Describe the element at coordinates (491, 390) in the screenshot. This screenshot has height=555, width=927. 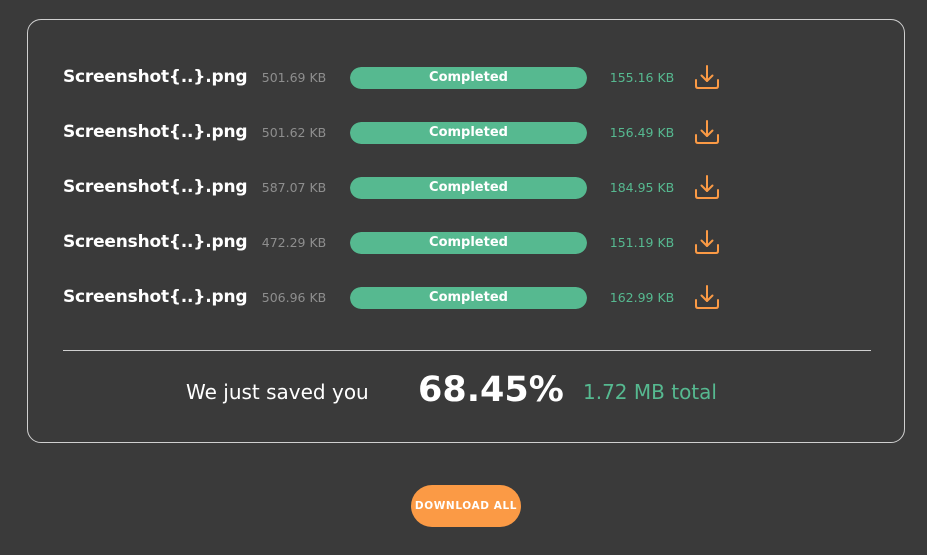
I see `savings-percent: 68.45%` at that location.